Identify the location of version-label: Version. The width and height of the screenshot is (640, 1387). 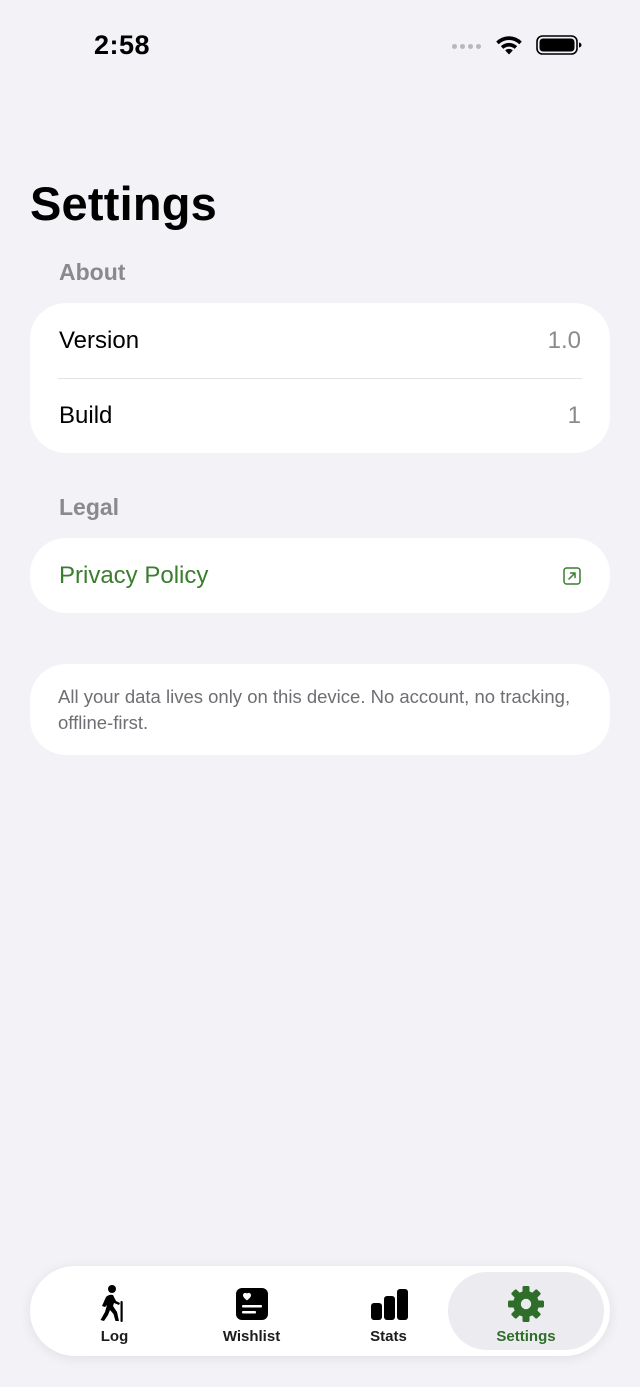
(99, 340).